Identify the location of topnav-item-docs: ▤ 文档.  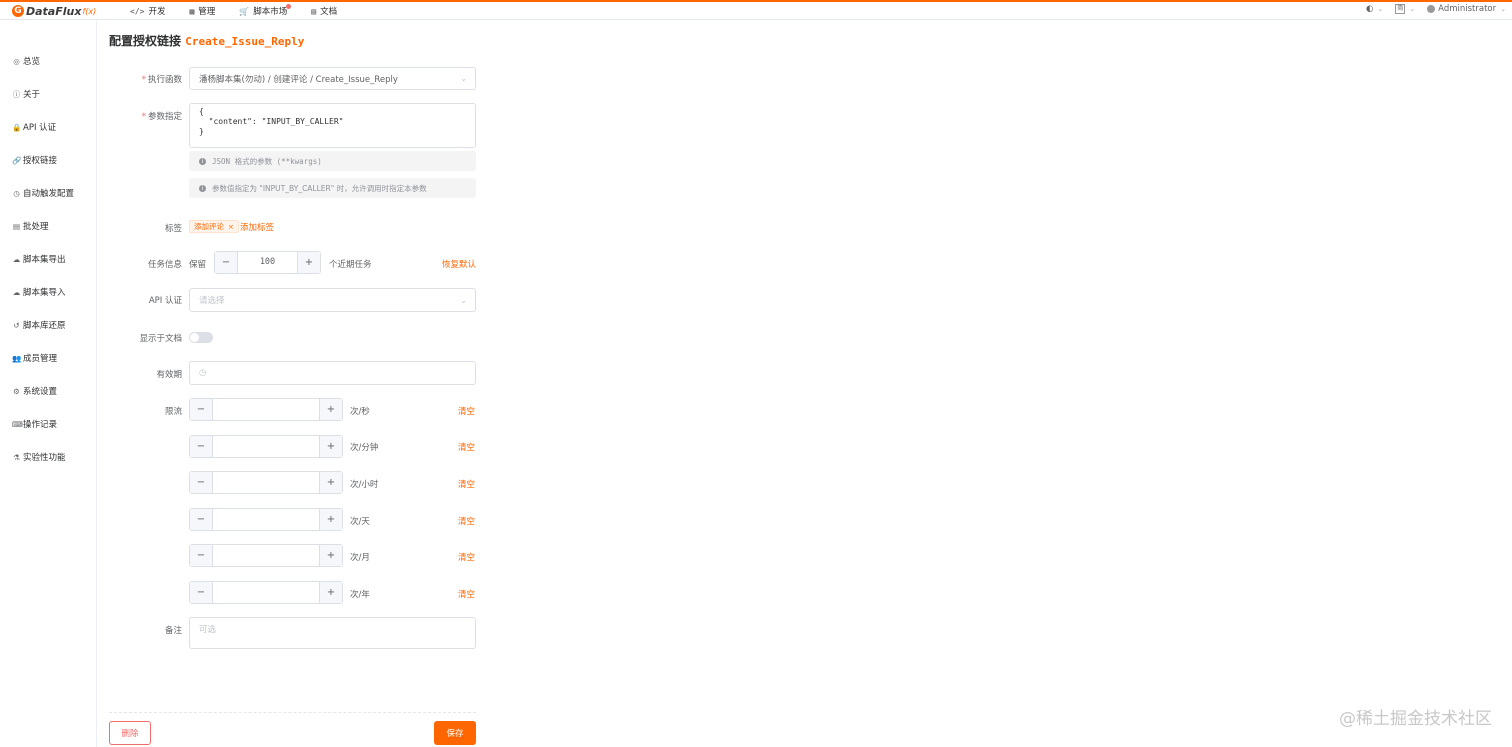
(324, 11).